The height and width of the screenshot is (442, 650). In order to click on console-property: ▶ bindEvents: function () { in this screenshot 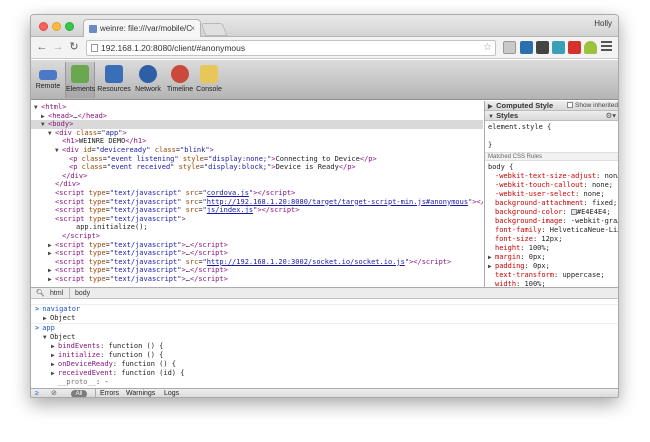, I will do `click(324, 346)`.